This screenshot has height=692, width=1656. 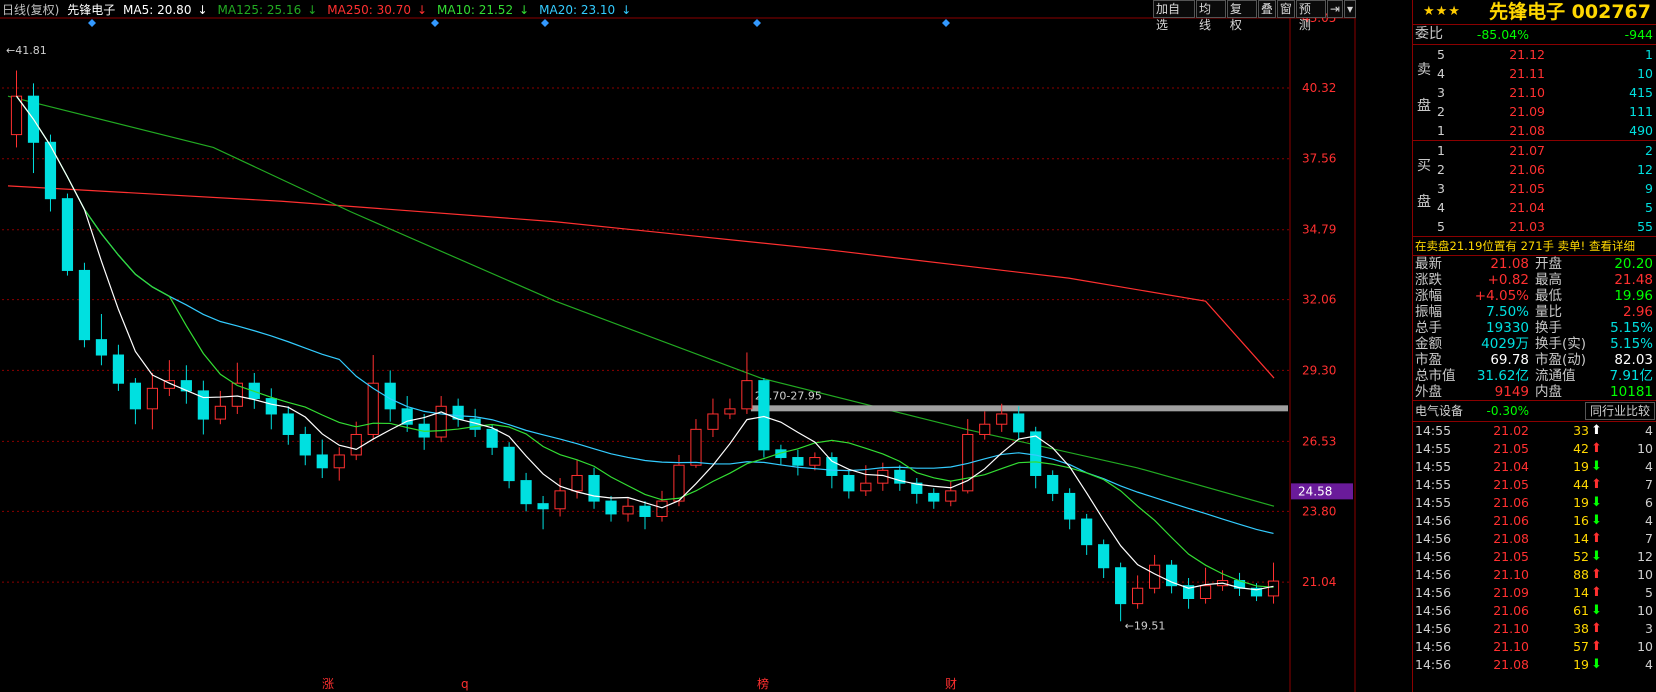 What do you see at coordinates (1527, 54) in the screenshot?
I see `book-price: 21.12` at bounding box center [1527, 54].